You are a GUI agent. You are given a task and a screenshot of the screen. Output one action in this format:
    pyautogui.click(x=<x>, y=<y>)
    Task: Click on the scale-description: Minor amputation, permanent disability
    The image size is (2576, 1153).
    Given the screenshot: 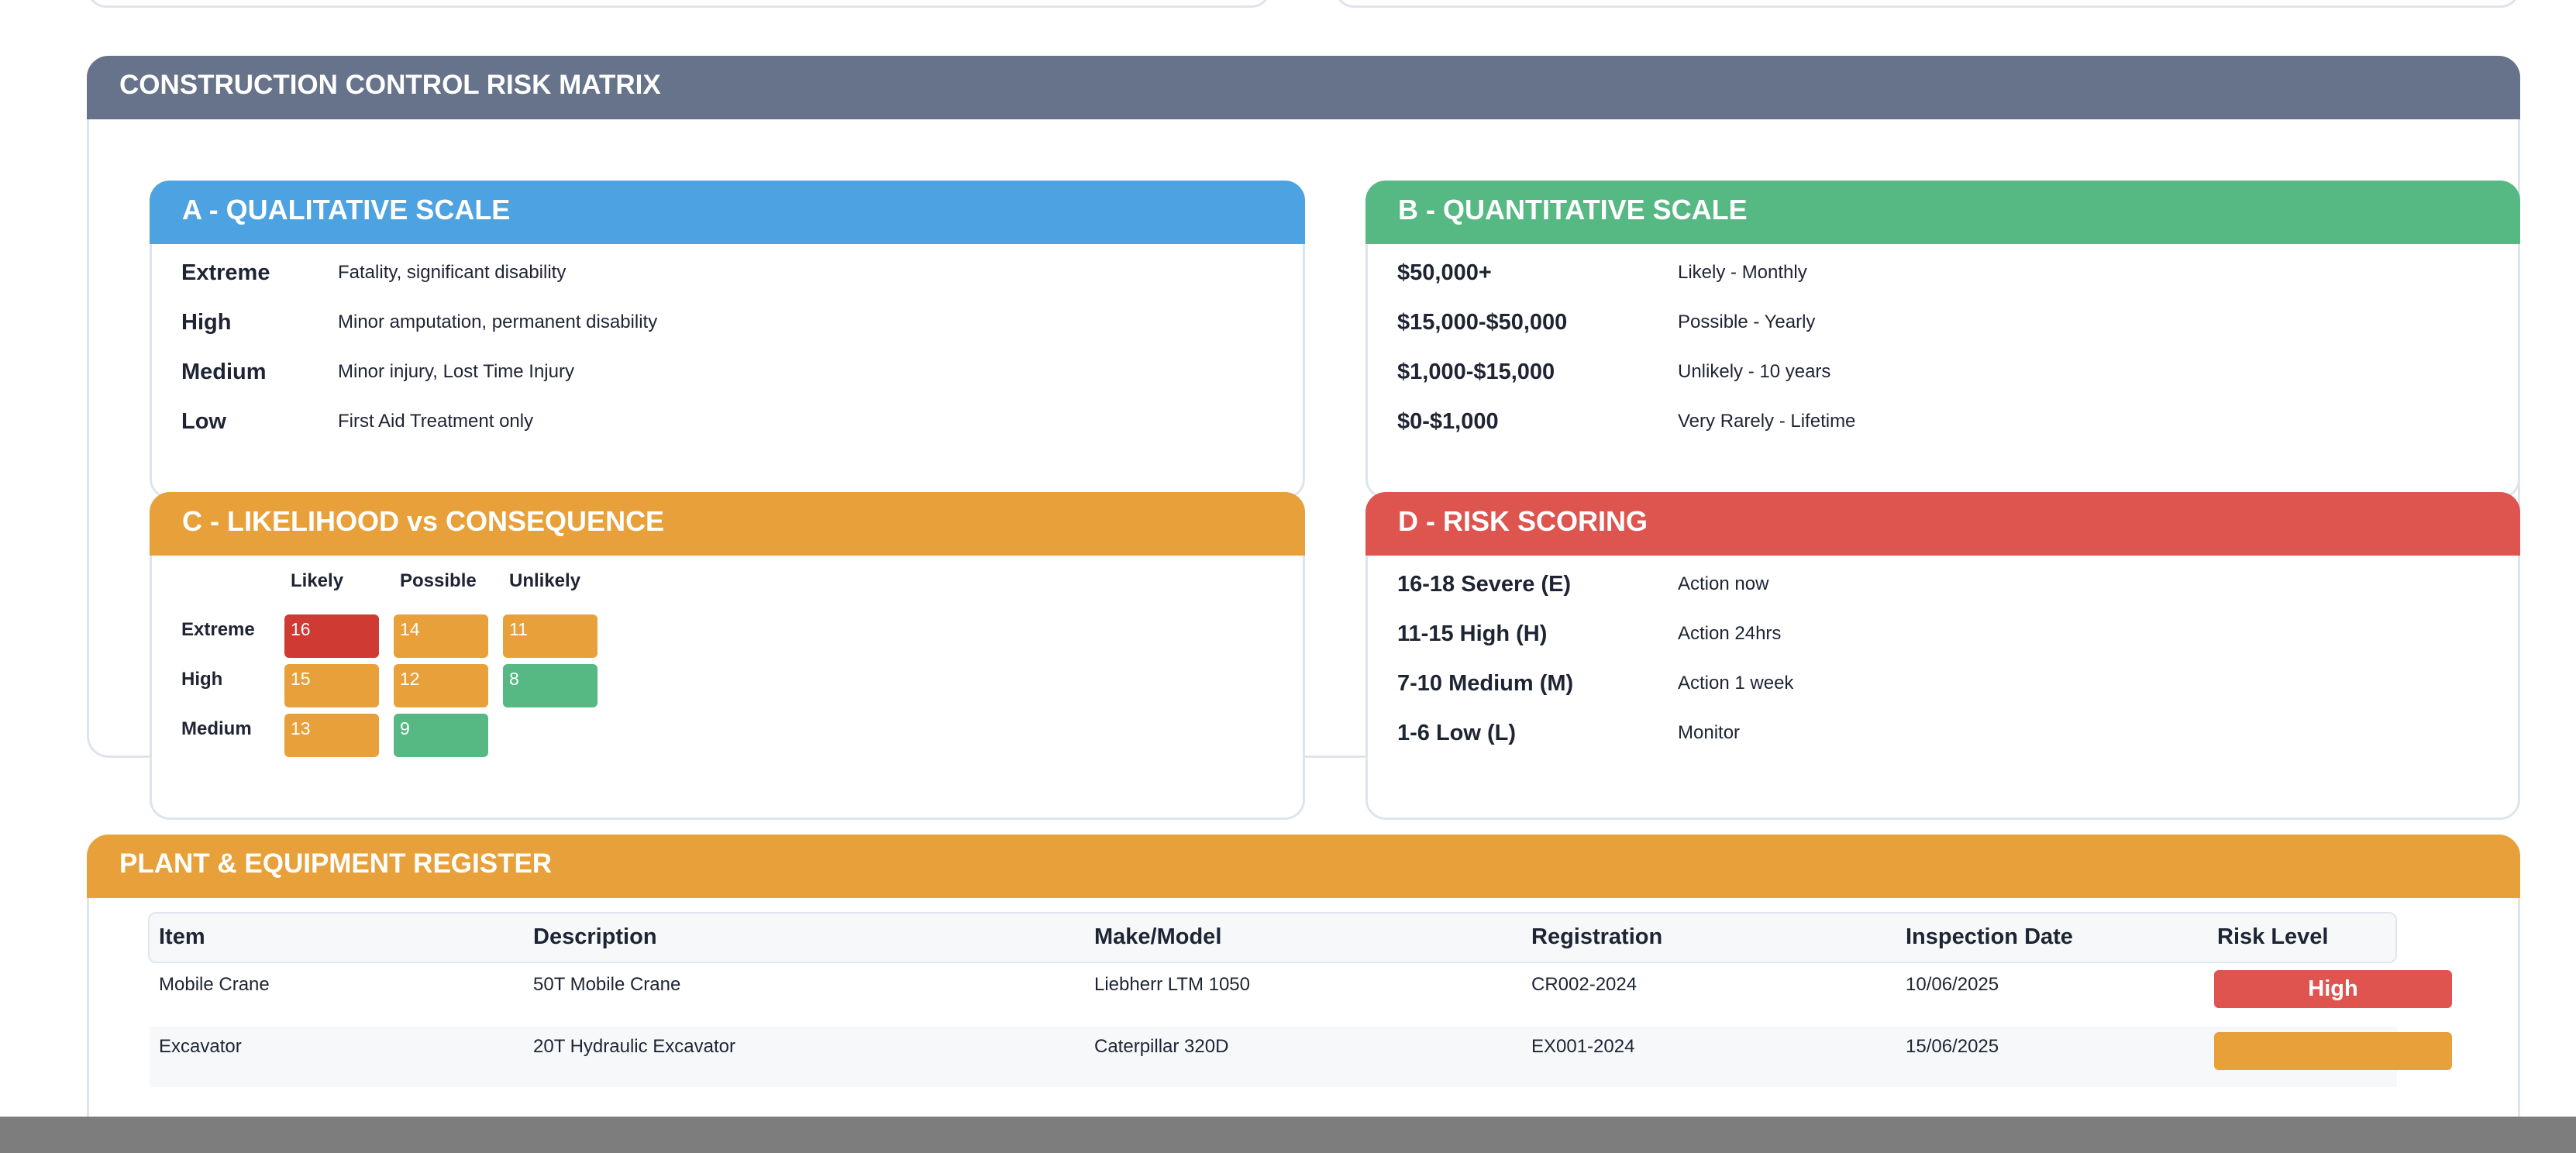 What is the action you would take?
    pyautogui.click(x=498, y=321)
    